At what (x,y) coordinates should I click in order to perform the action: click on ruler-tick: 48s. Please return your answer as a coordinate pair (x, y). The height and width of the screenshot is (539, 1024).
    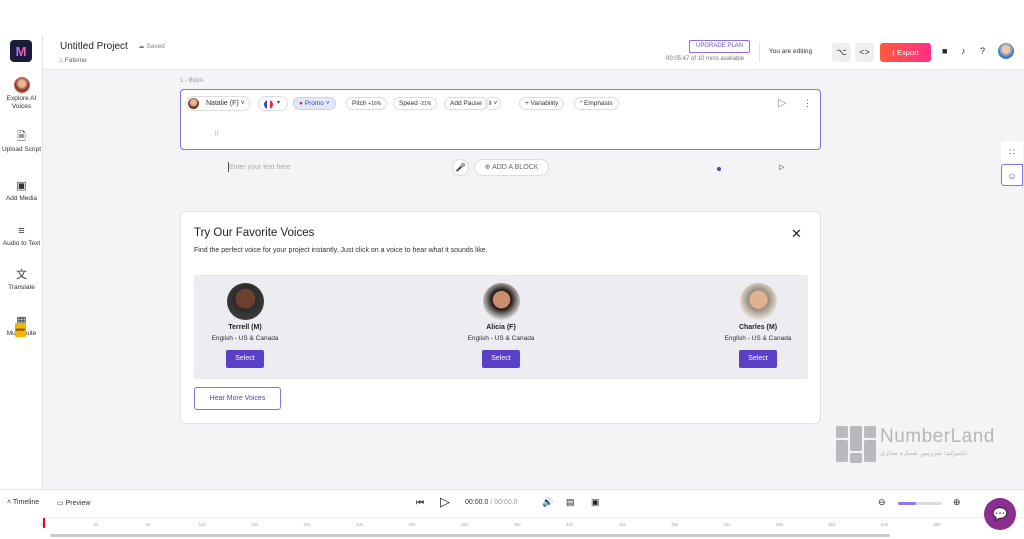
    Looking at the image, I should click on (675, 524).